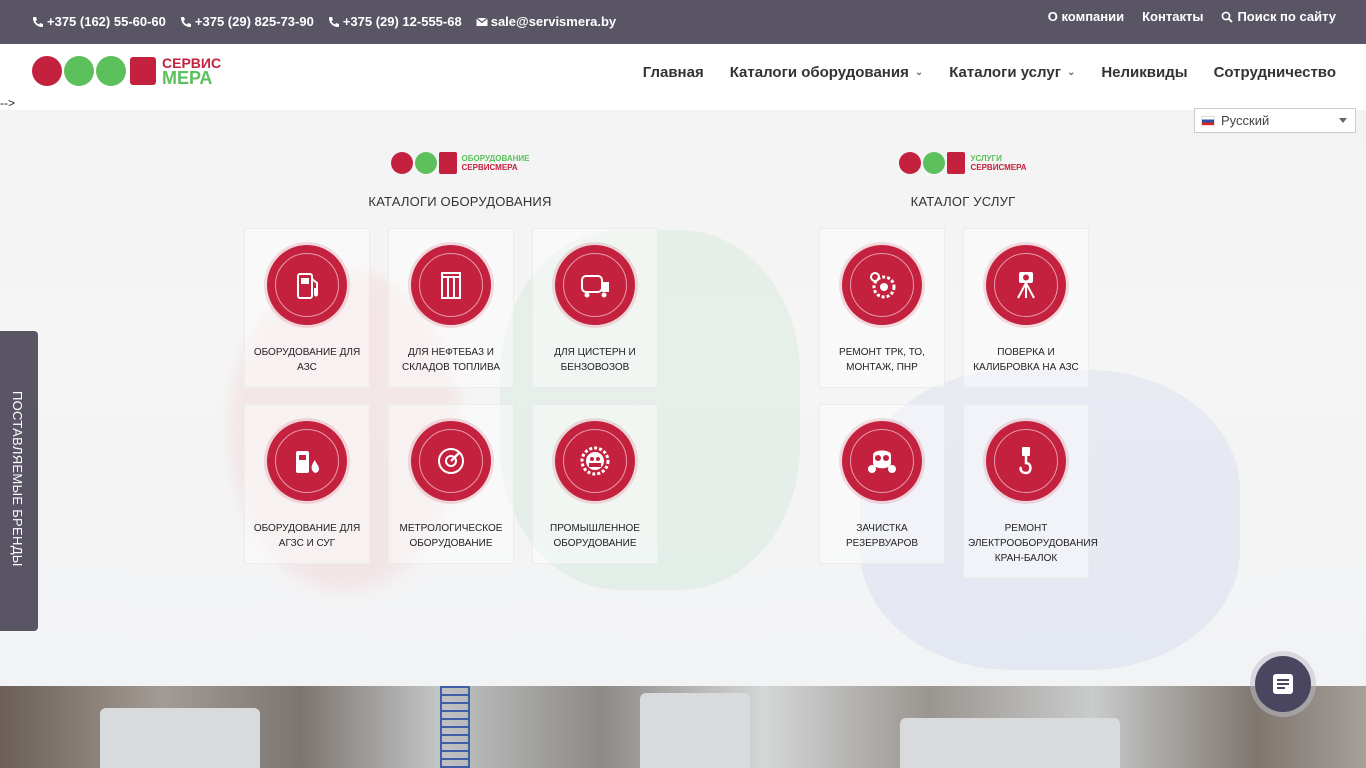 This screenshot has height=768, width=1366. What do you see at coordinates (963, 201) in the screenshot?
I see `services-title: КАТАЛОГ УСЛУГ` at bounding box center [963, 201].